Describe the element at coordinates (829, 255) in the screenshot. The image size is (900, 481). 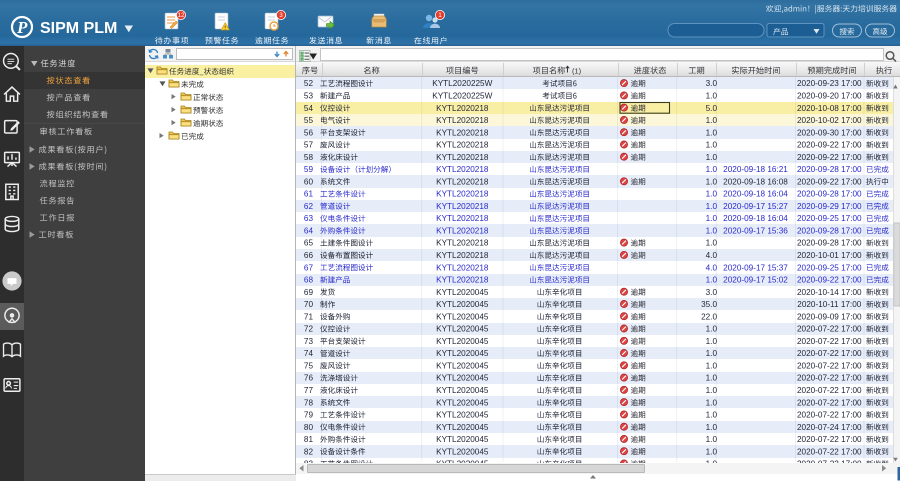
I see `svg-text: 2020-10-01 17:00` at that location.